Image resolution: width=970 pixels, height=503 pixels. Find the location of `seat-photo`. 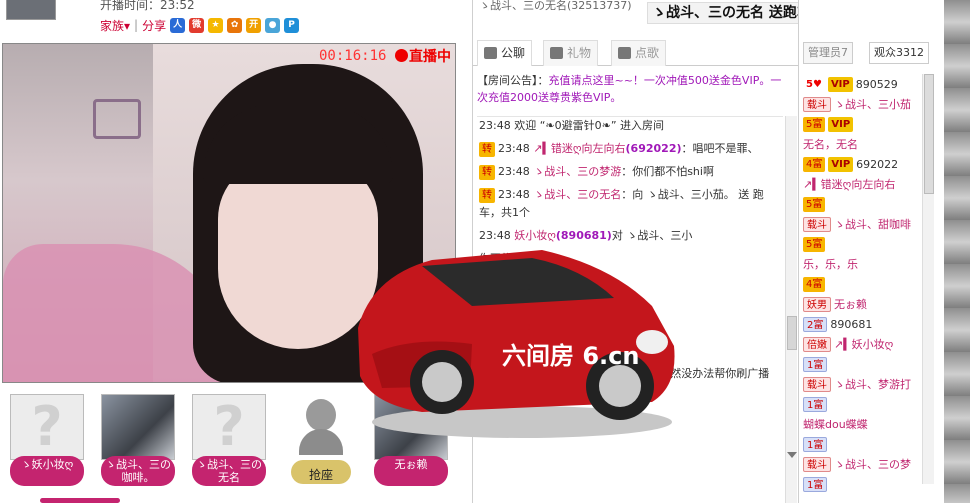

seat-photo is located at coordinates (138, 427).